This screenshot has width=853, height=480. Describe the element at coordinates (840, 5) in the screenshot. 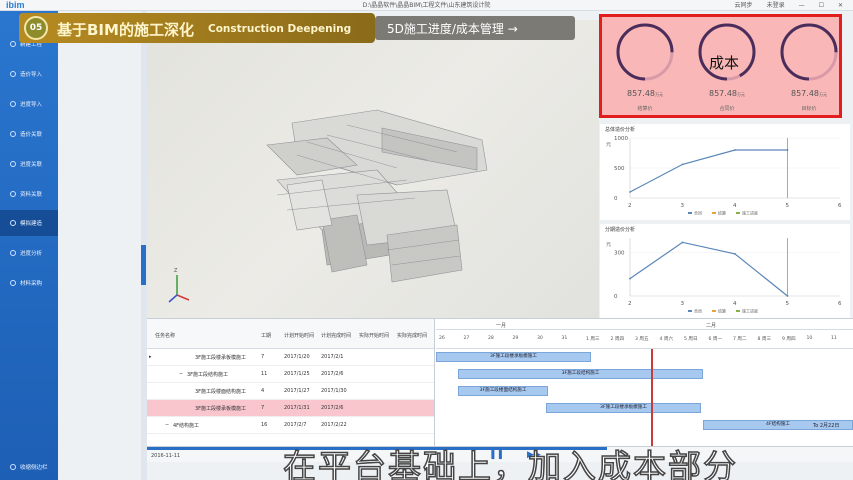

I see `close-icon: ✕` at that location.